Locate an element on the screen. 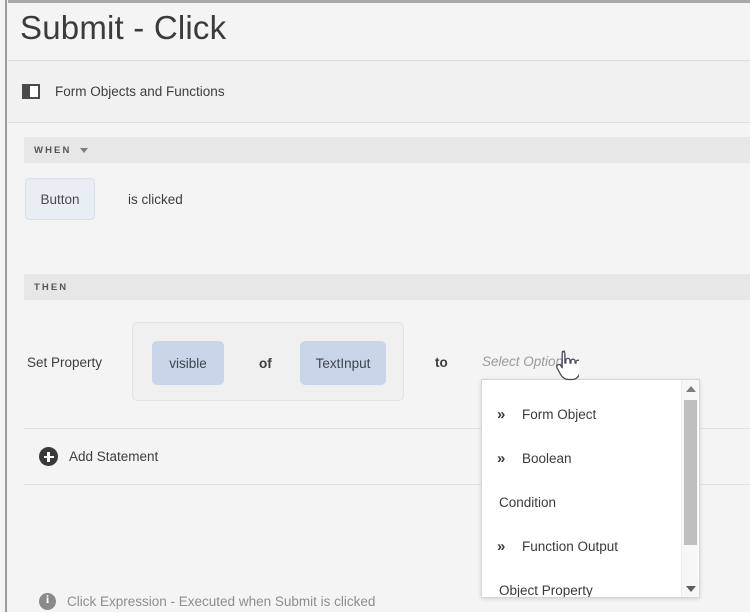 This screenshot has height=612, width=750. dropdown-scrollbar is located at coordinates (690, 488).